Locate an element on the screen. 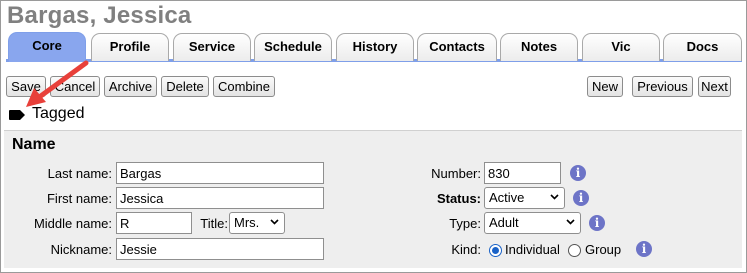 The height and width of the screenshot is (273, 747). kind-info-icon: i is located at coordinates (644, 249).